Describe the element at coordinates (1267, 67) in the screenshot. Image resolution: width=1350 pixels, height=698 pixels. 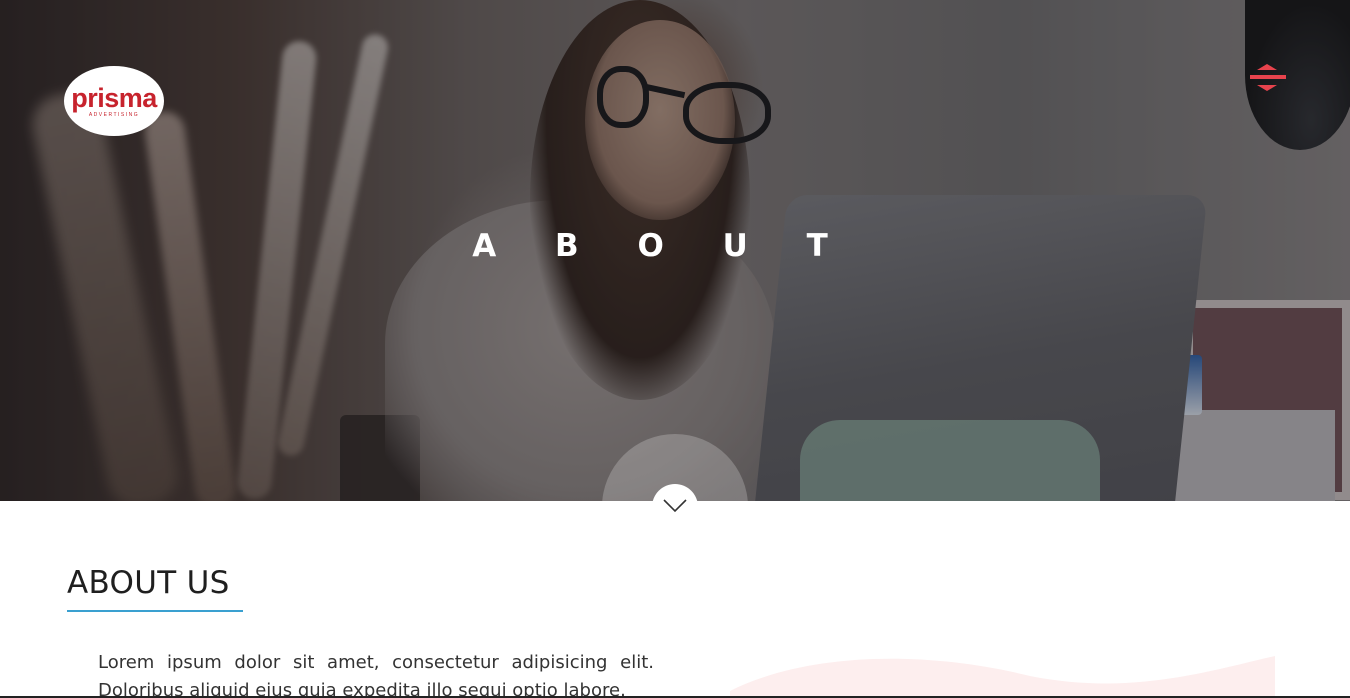
I see `menu-icon-top` at that location.